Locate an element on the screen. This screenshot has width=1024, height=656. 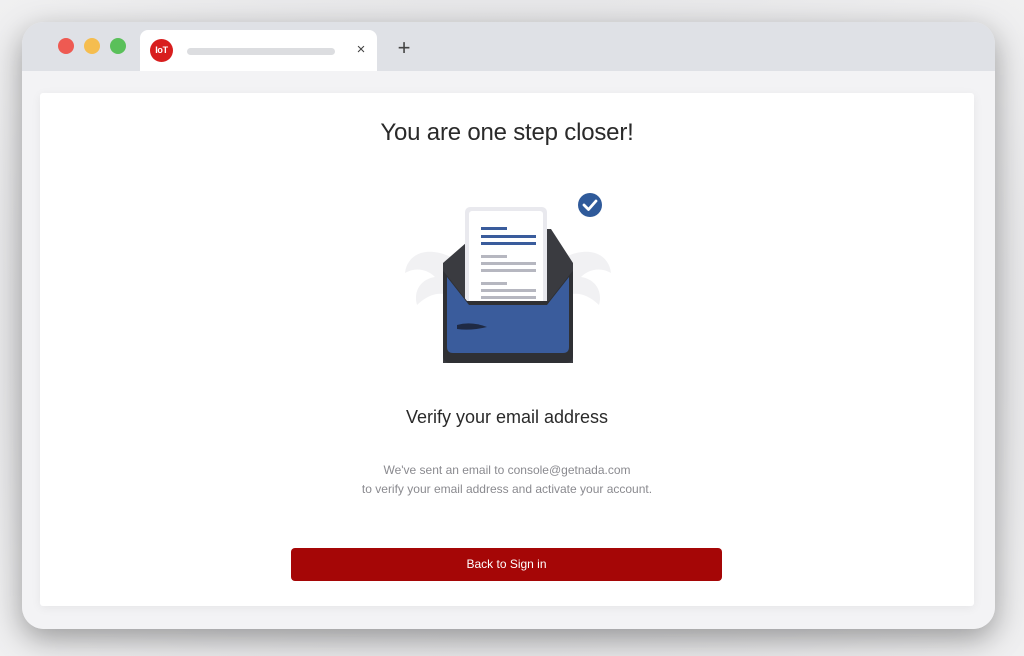
iot-logo-icon: IoT is located at coordinates (161, 50).